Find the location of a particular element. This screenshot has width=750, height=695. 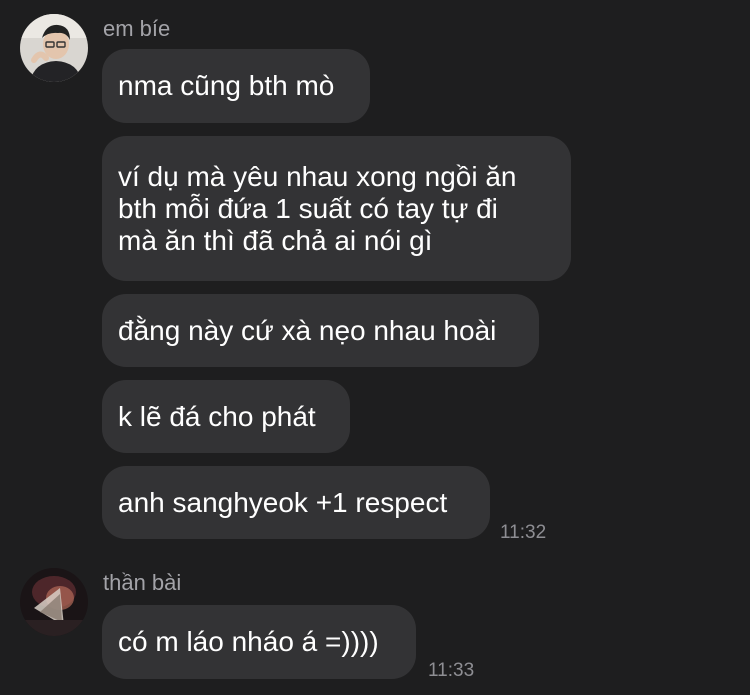

message-timestamp: 11:33 is located at coordinates (451, 670).